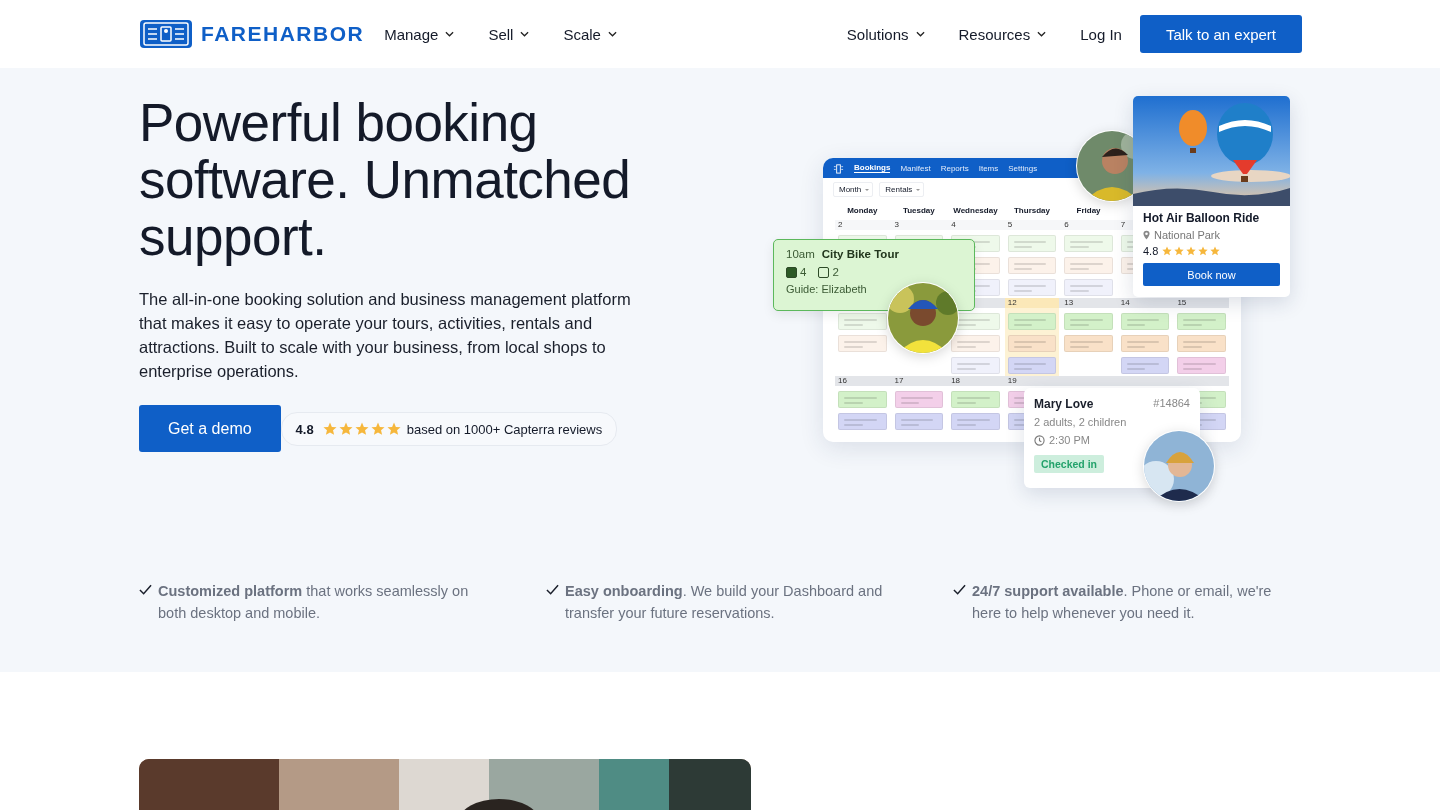 This screenshot has height=810, width=1440. Describe the element at coordinates (862, 210) in the screenshot. I see `weekday-label: Monday` at that location.